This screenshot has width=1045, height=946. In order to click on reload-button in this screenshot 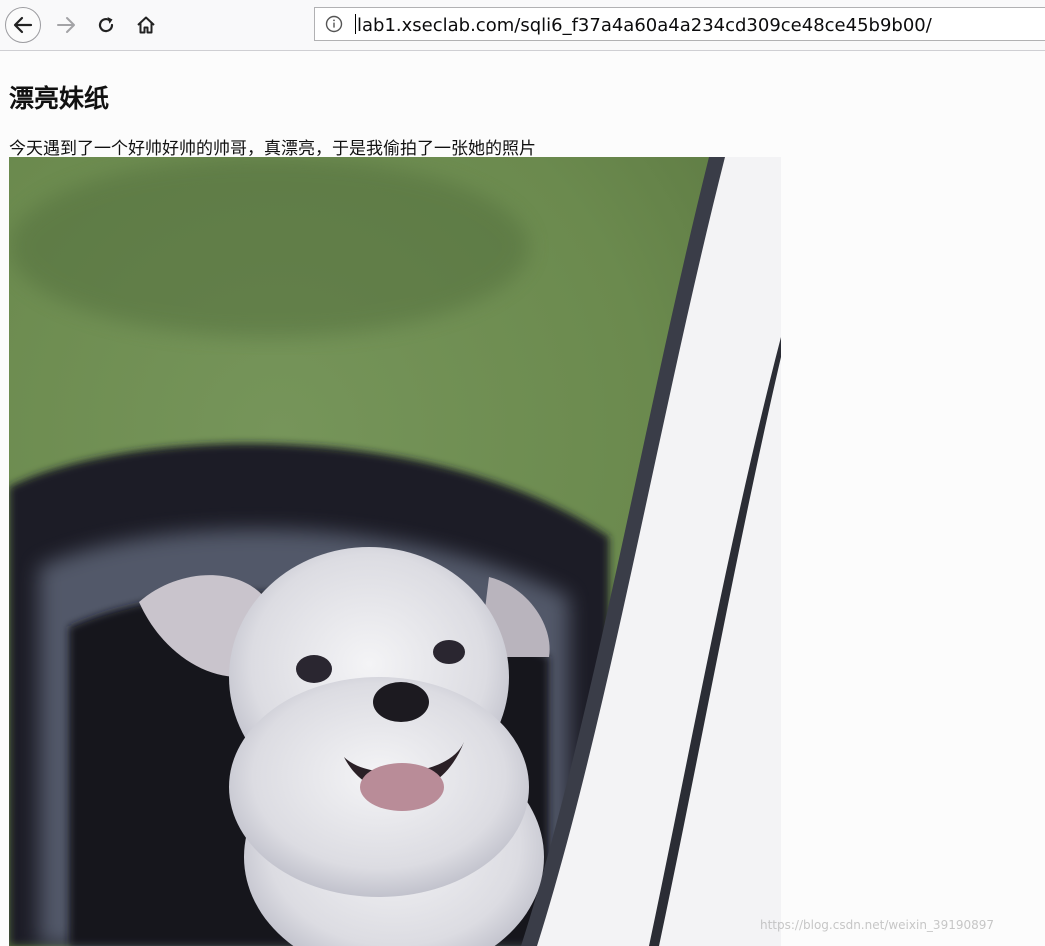, I will do `click(106, 25)`.